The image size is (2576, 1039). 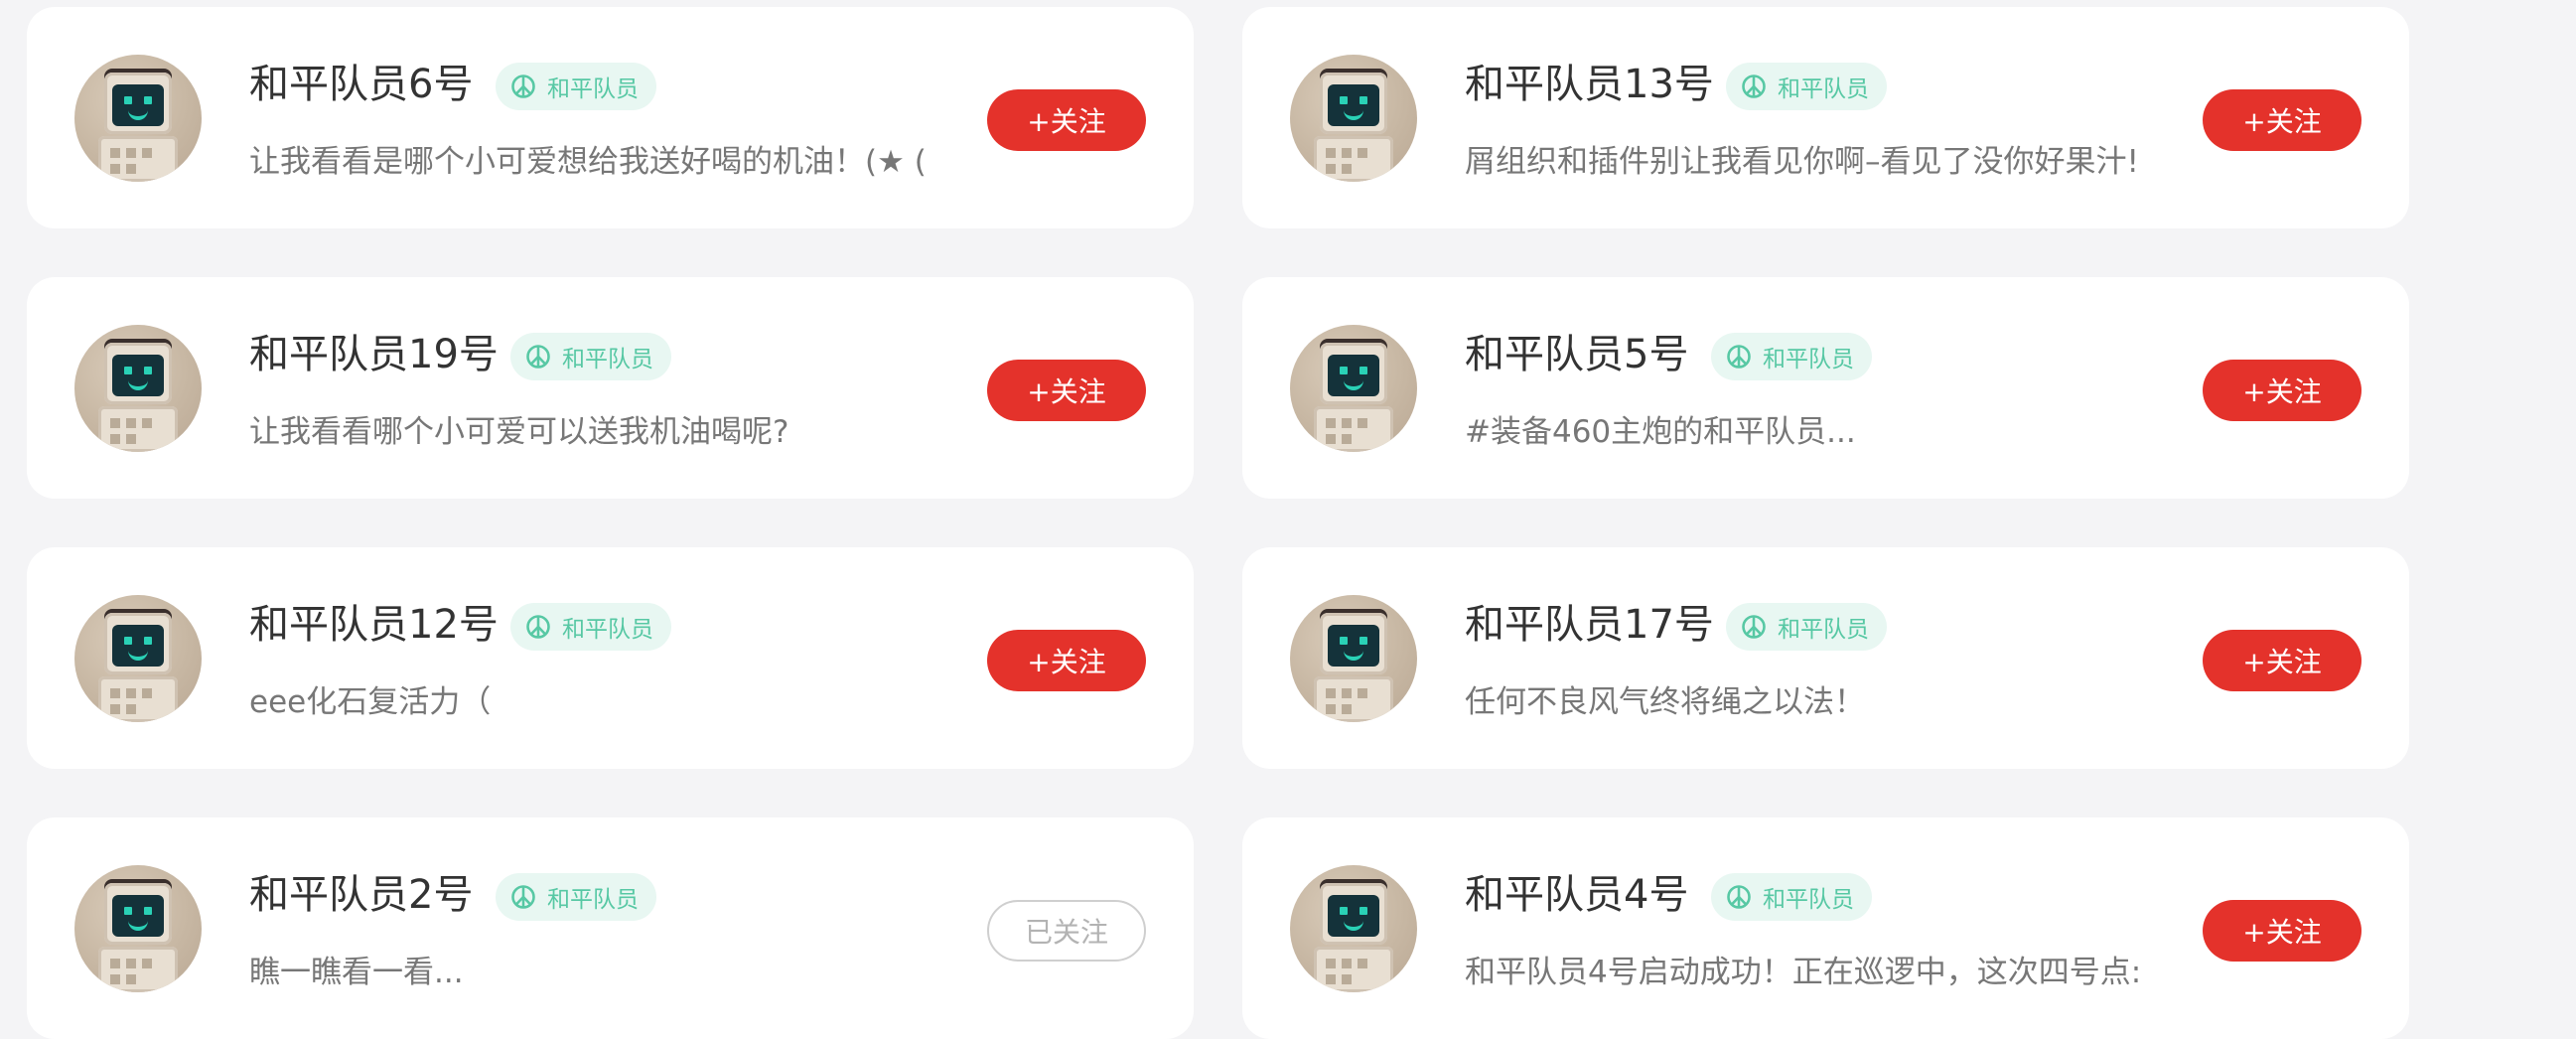 I want to click on user-name: 和平队员13号, so click(x=1589, y=84).